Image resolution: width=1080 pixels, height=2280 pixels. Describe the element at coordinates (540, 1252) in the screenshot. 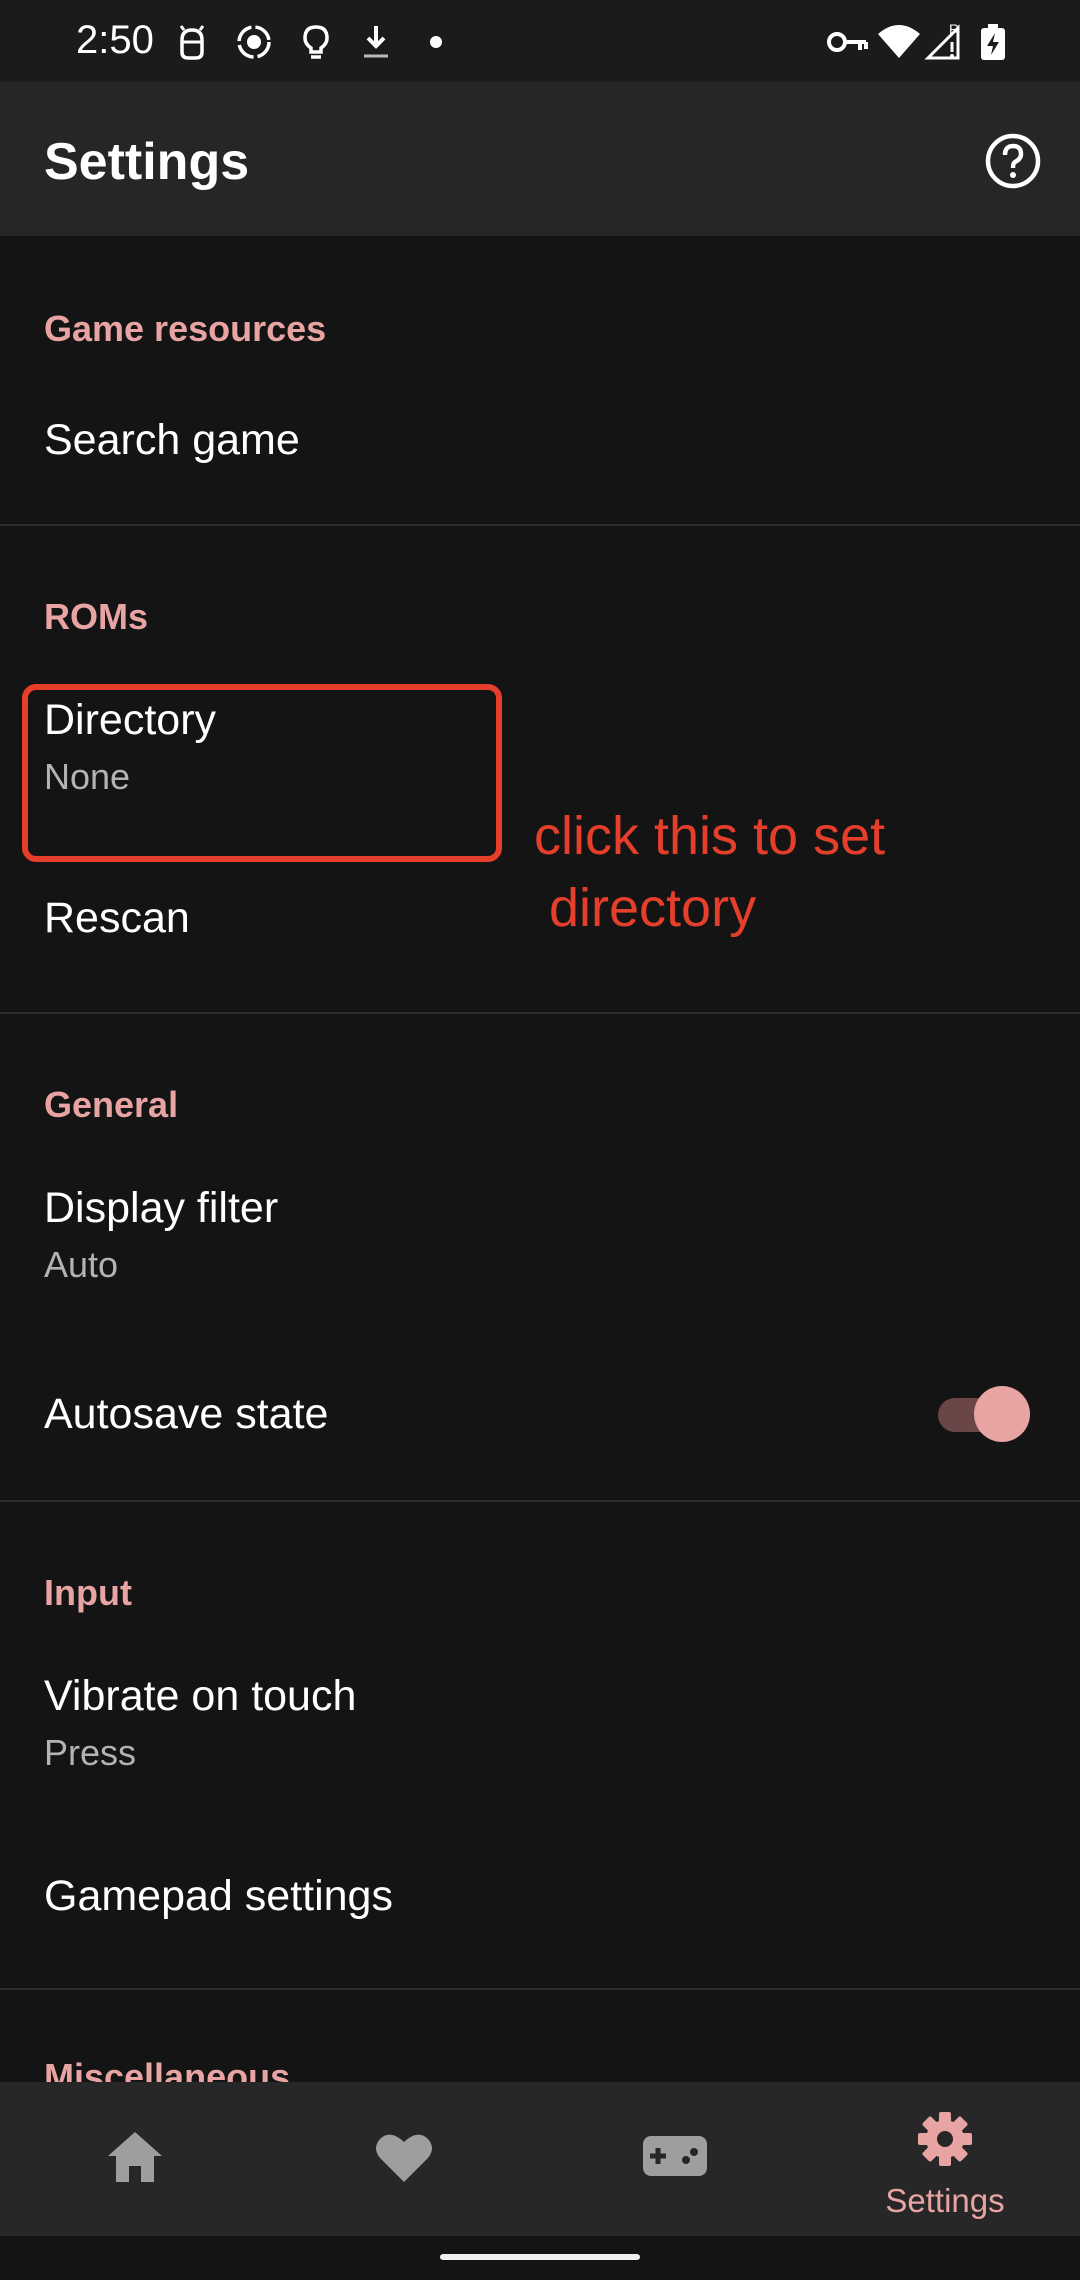

I see `pref-display-filter: Display filter Auto` at that location.